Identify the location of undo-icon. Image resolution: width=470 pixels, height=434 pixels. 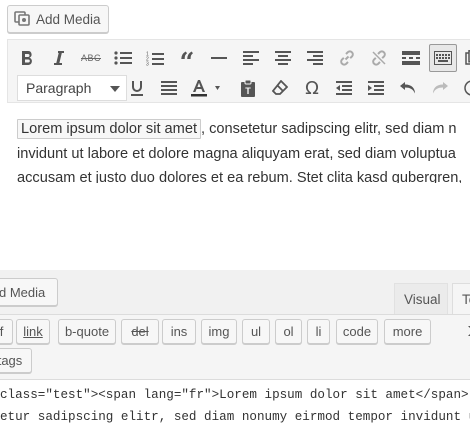
(408, 88).